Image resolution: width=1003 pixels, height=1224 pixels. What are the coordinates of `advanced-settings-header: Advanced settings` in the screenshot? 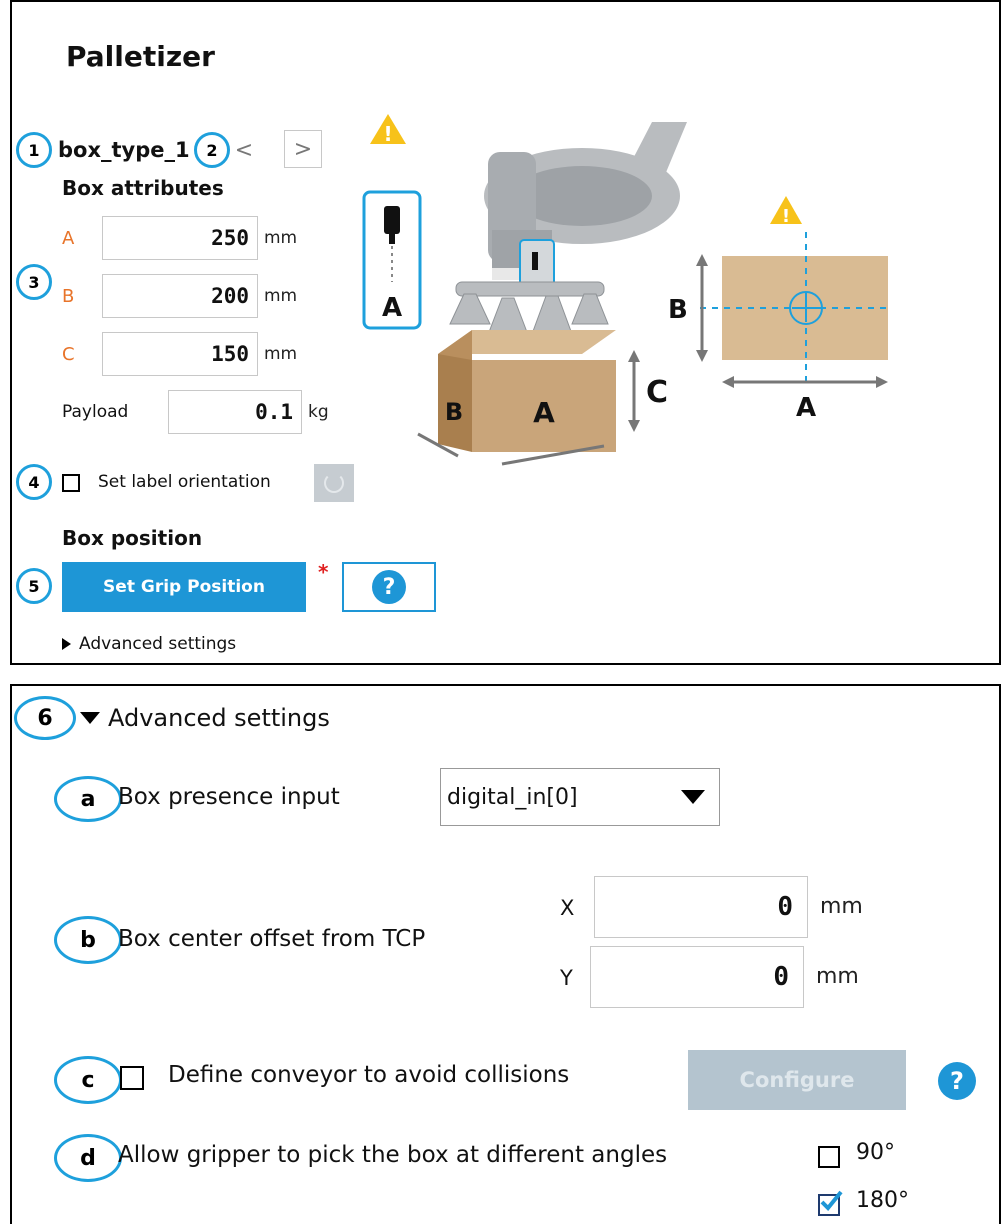 It's located at (205, 718).